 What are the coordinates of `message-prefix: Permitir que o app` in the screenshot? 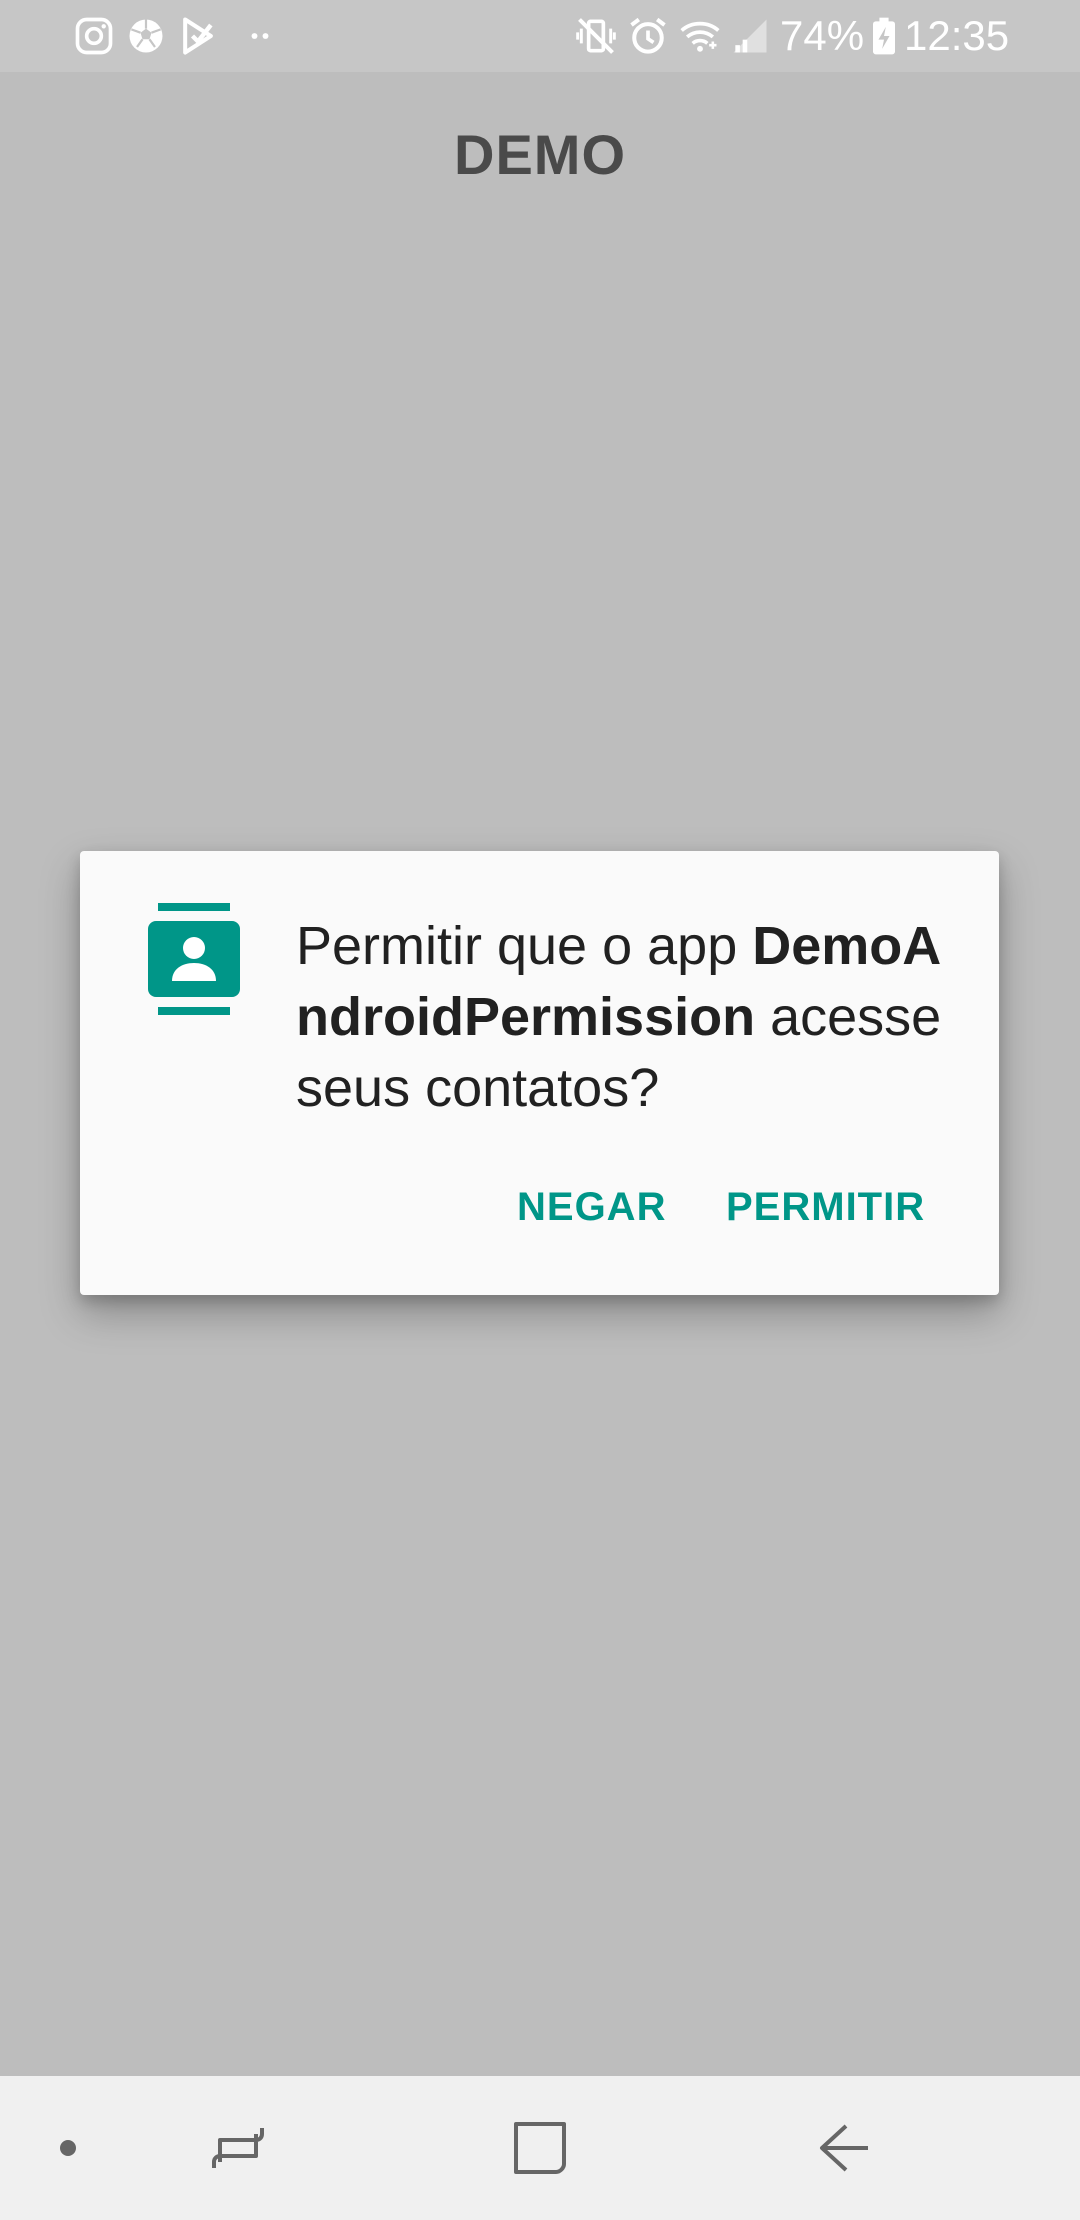 It's located at (524, 946).